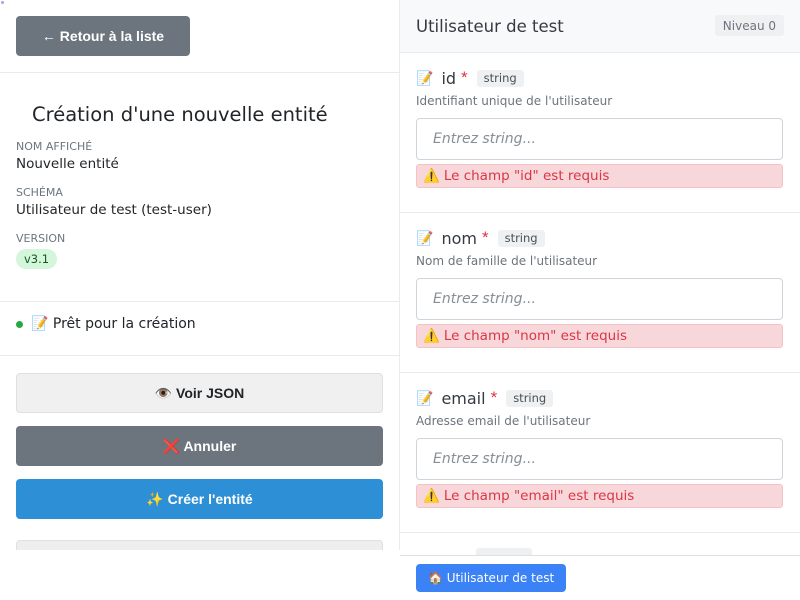 This screenshot has width=800, height=600. I want to click on schema-value: Utilisateur de test (test-user), so click(114, 210).